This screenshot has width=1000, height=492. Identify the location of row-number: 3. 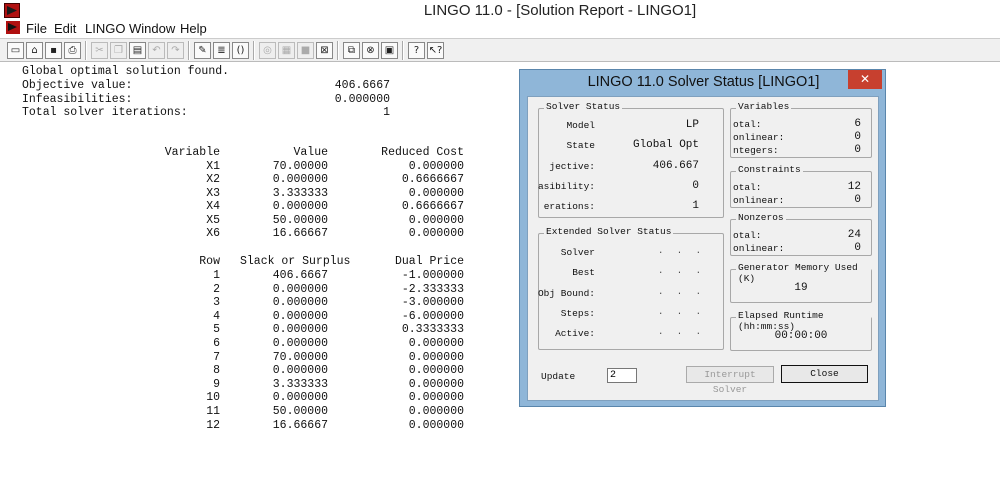
(216, 303).